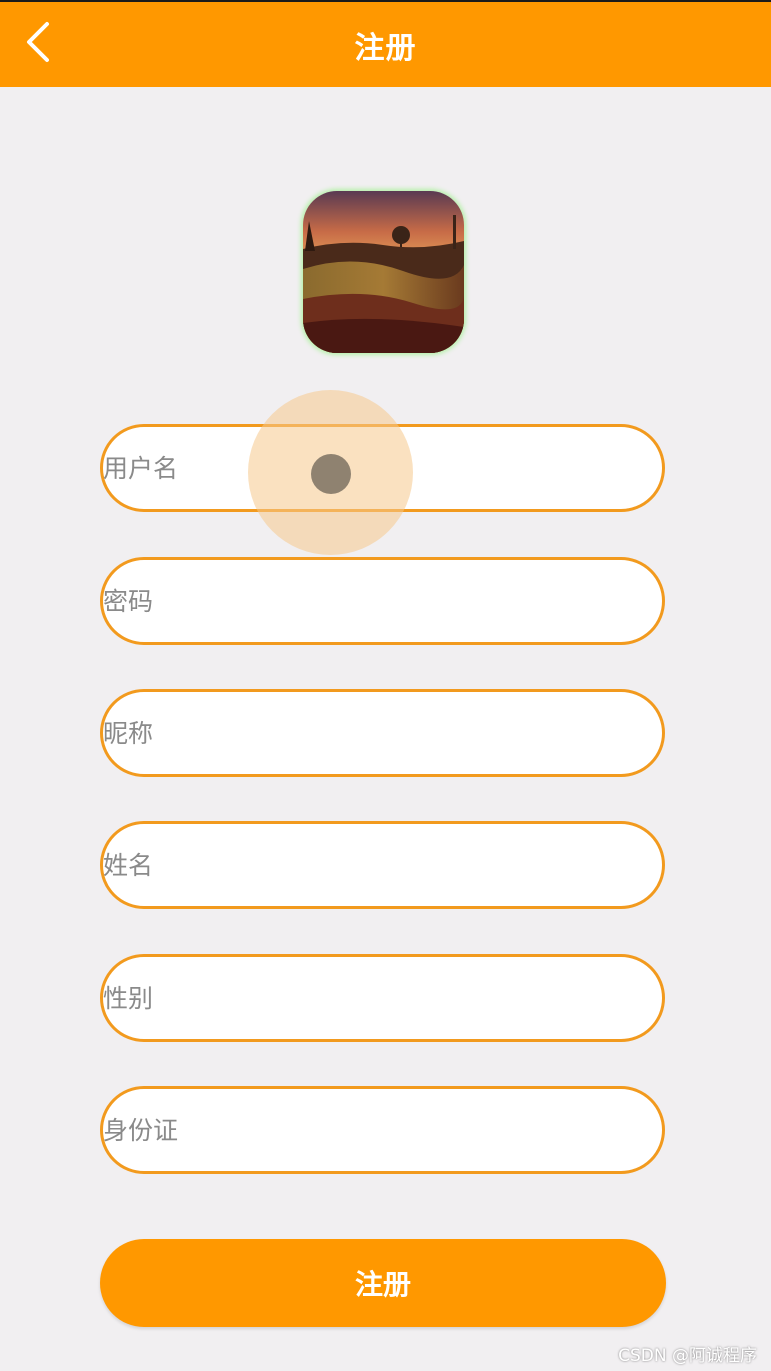 This screenshot has width=771, height=1371. I want to click on id-card-input, so click(382, 1130).